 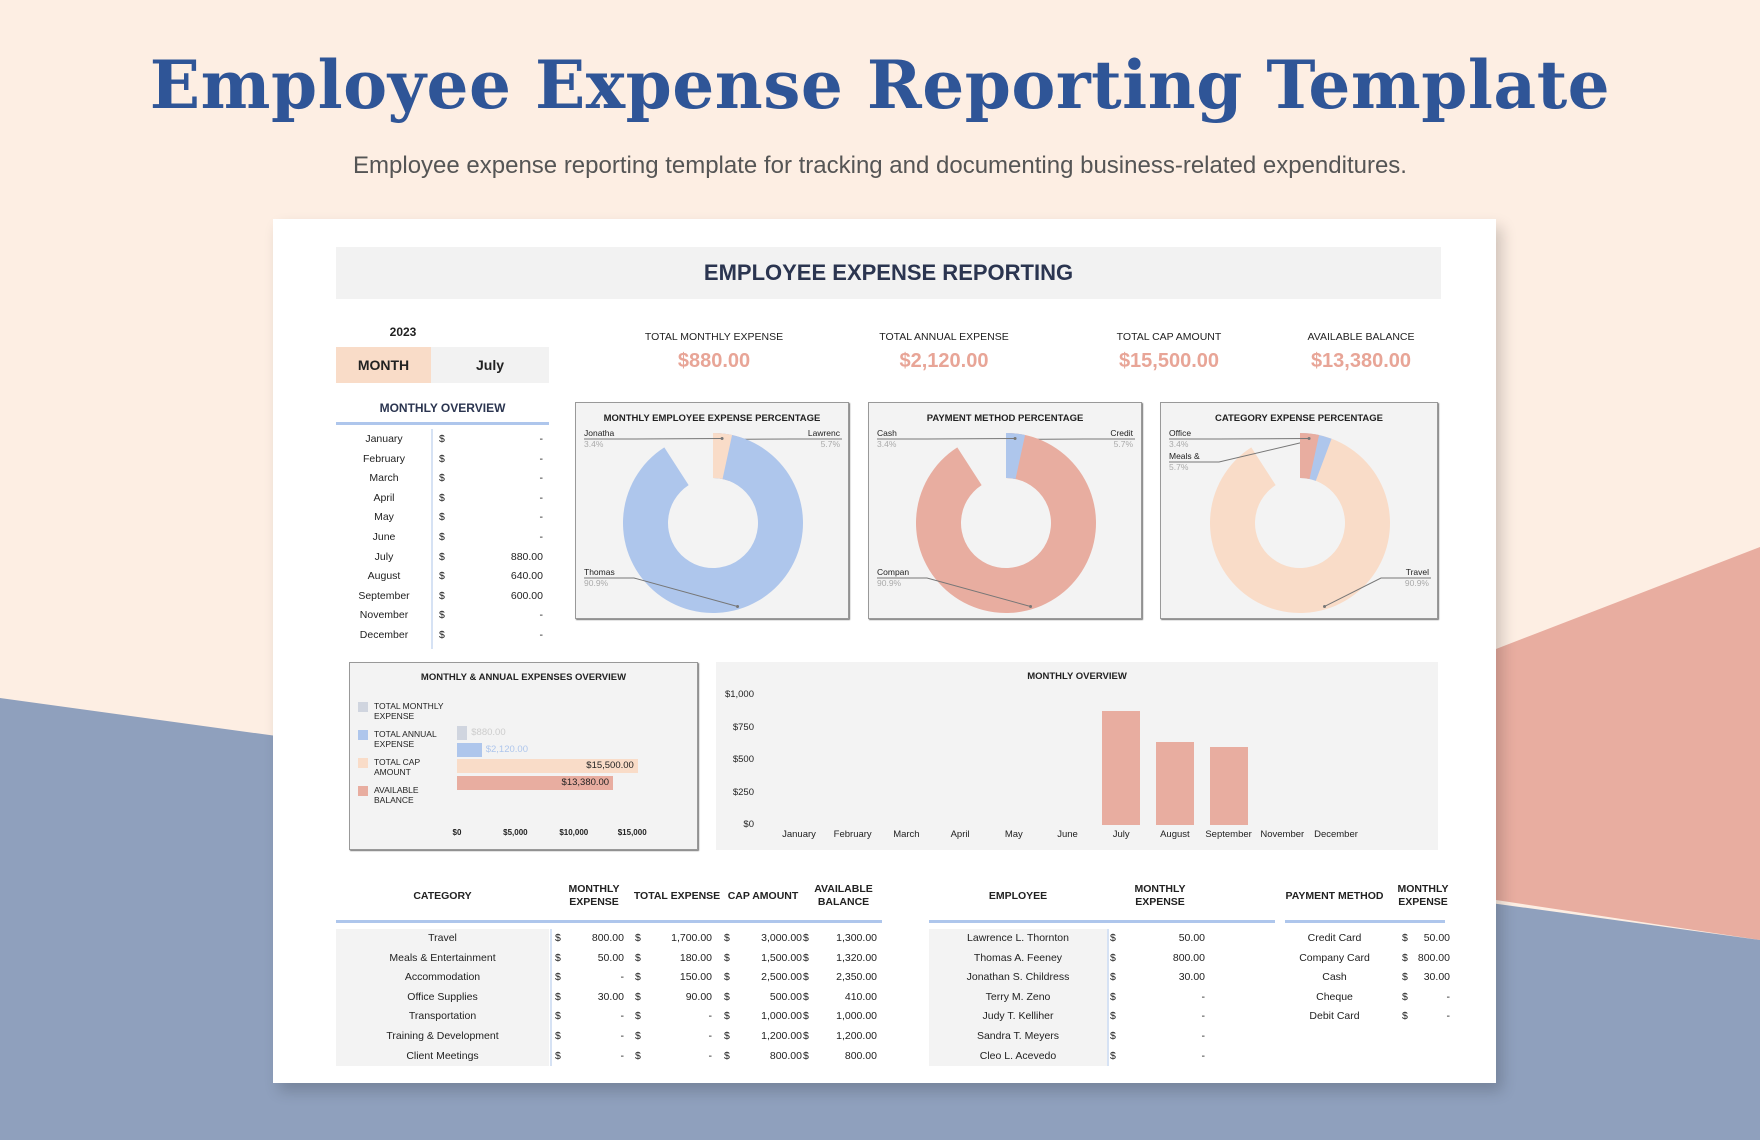 I want to click on table-cell: Client Meetings, so click(x=442, y=1055).